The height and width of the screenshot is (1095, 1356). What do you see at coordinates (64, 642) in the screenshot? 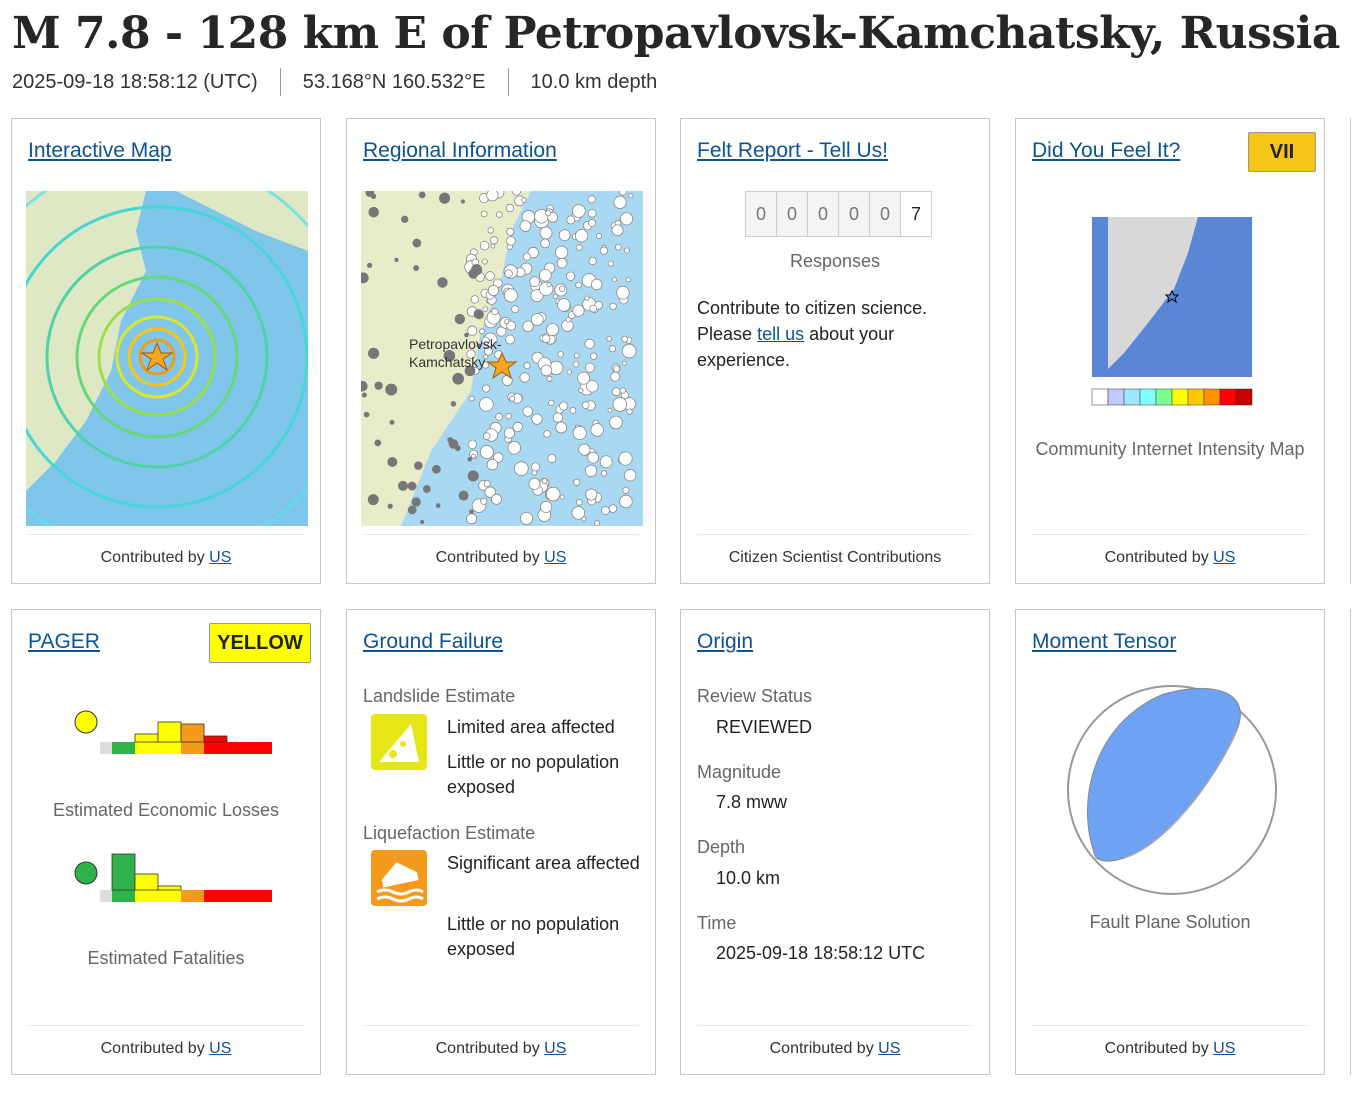
I see `pager-link: PAGER` at bounding box center [64, 642].